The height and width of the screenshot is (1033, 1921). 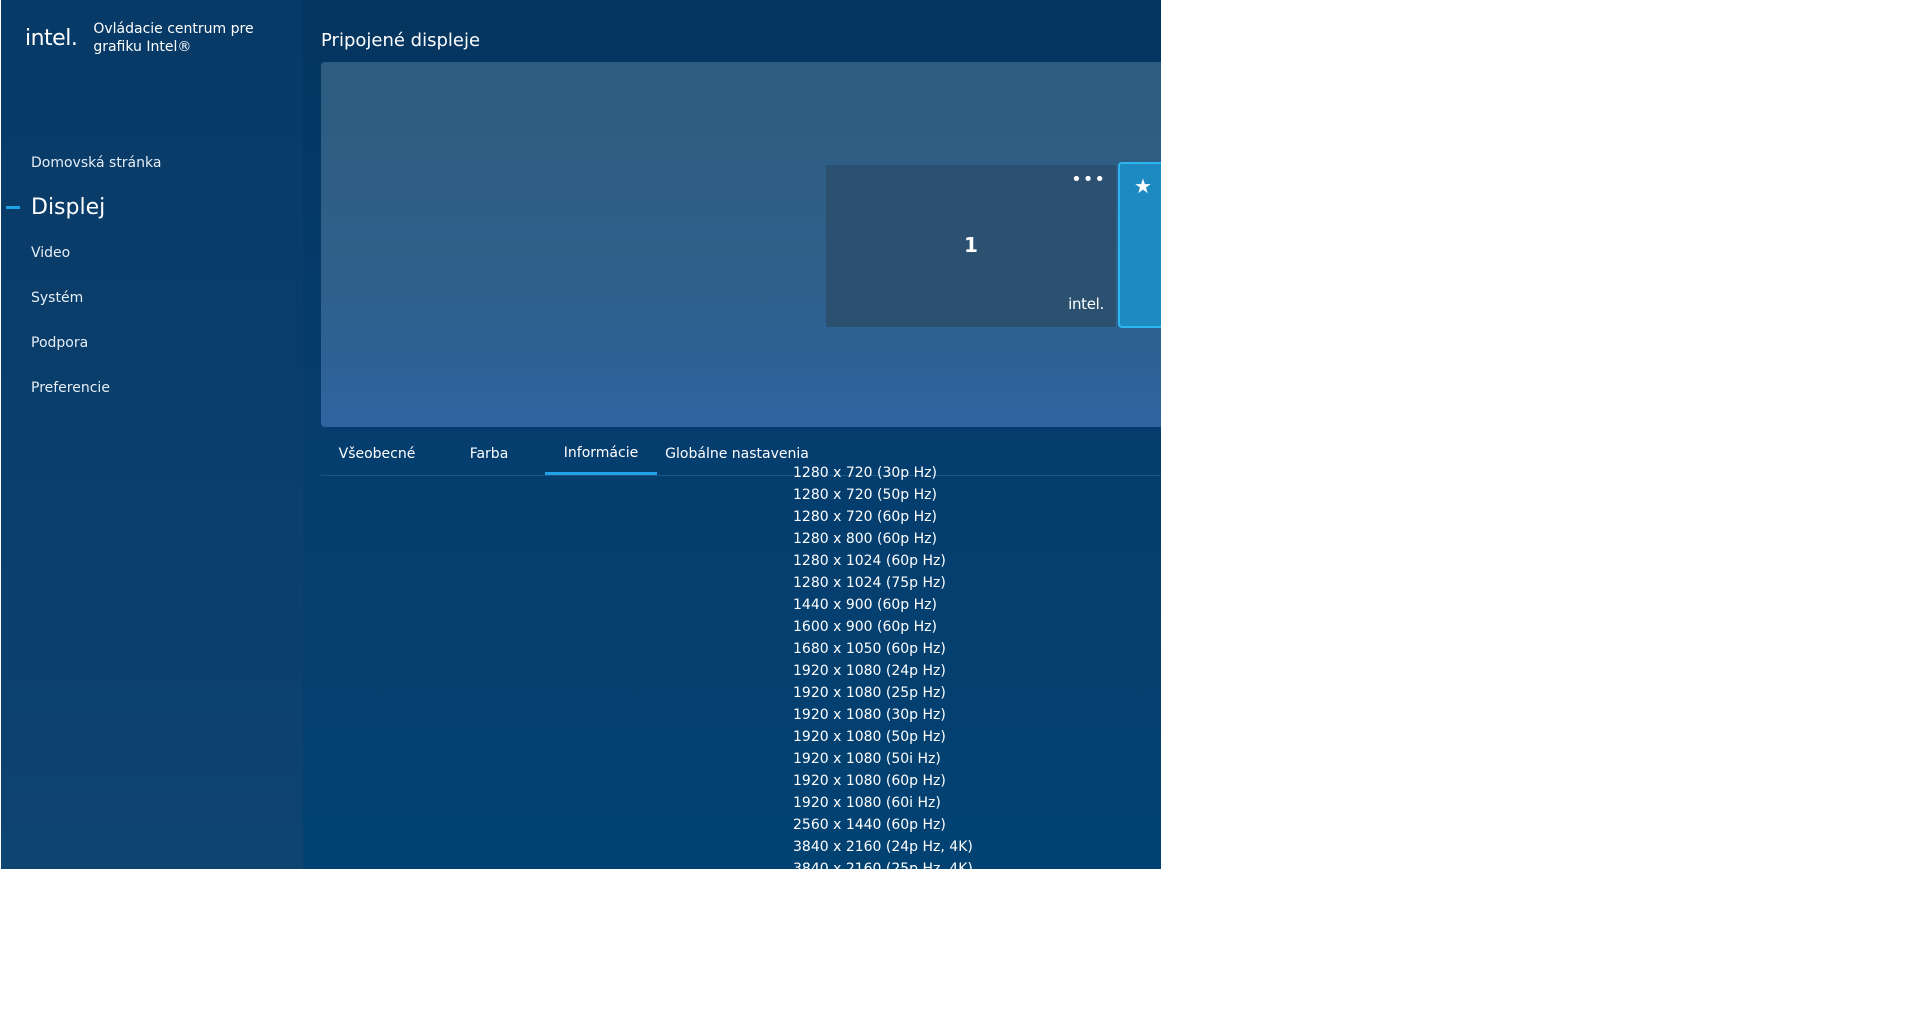 What do you see at coordinates (51, 252) in the screenshot?
I see `sidebar-item-label: Video` at bounding box center [51, 252].